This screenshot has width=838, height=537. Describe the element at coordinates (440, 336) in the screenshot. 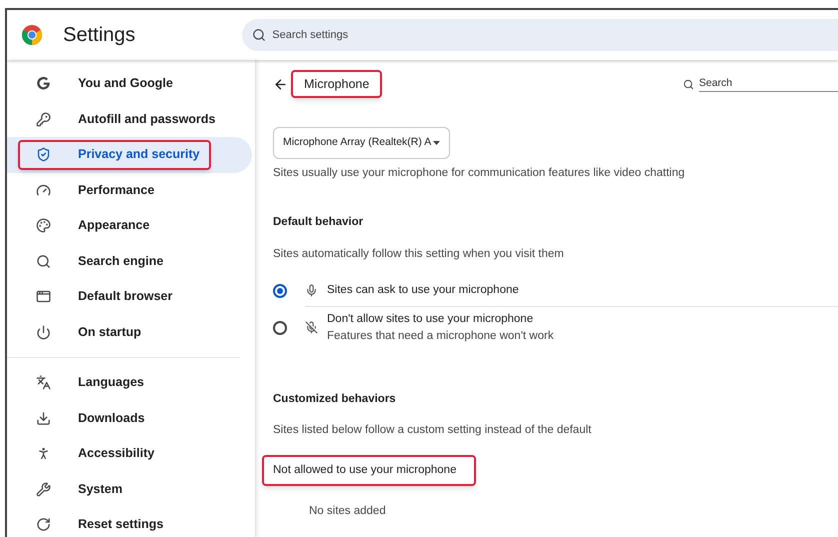

I see `option-sublabel: Features that need a microphone won't work` at that location.